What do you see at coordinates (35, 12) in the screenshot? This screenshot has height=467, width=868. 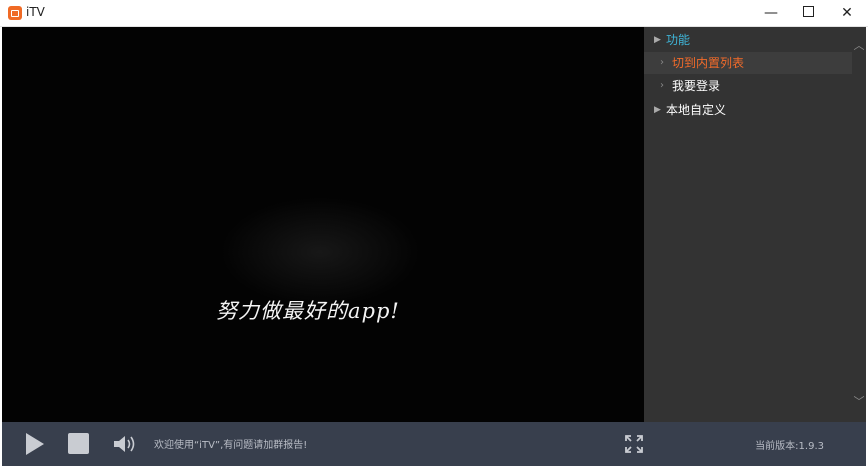 I see `window-title: iTV` at bounding box center [35, 12].